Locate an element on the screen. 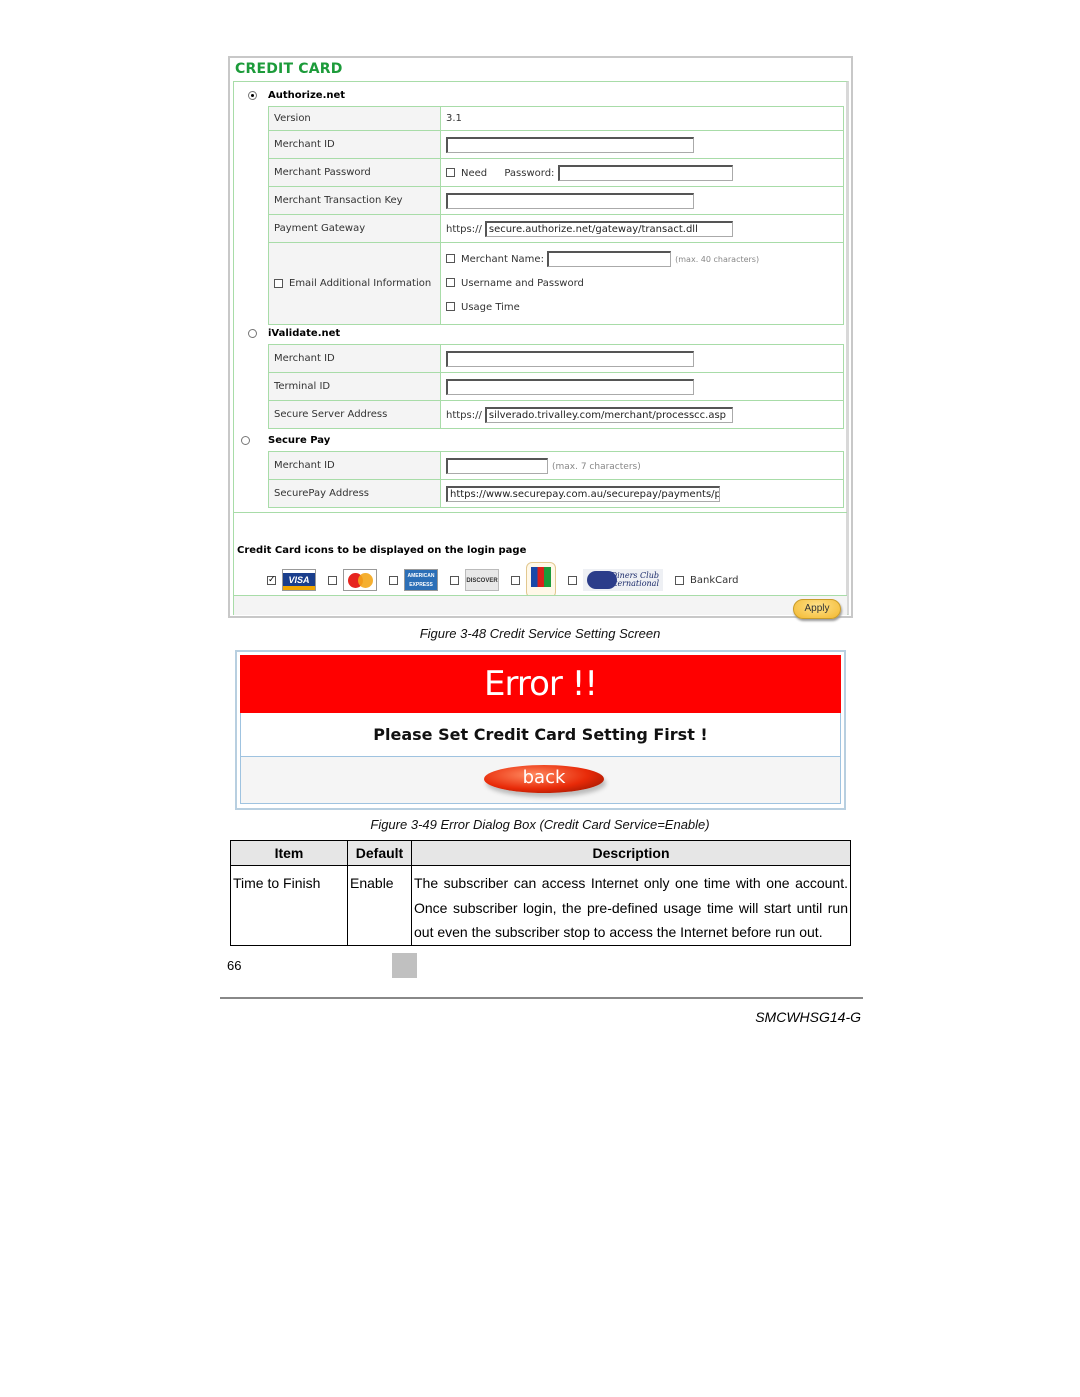 This screenshot has height=1397, width=1080. back-button: back is located at coordinates (544, 779).